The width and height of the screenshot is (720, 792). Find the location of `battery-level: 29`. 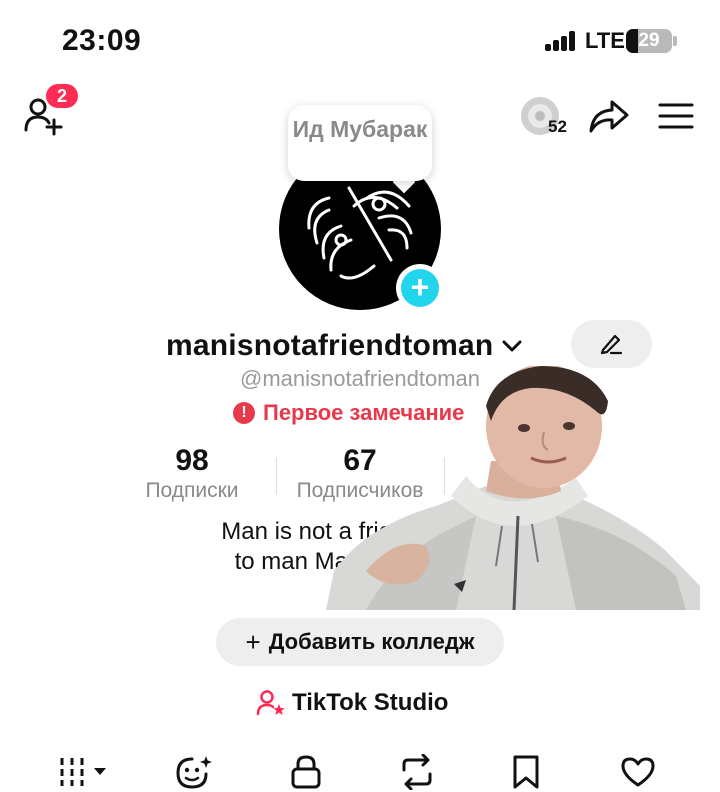

battery-level: 29 is located at coordinates (649, 40).